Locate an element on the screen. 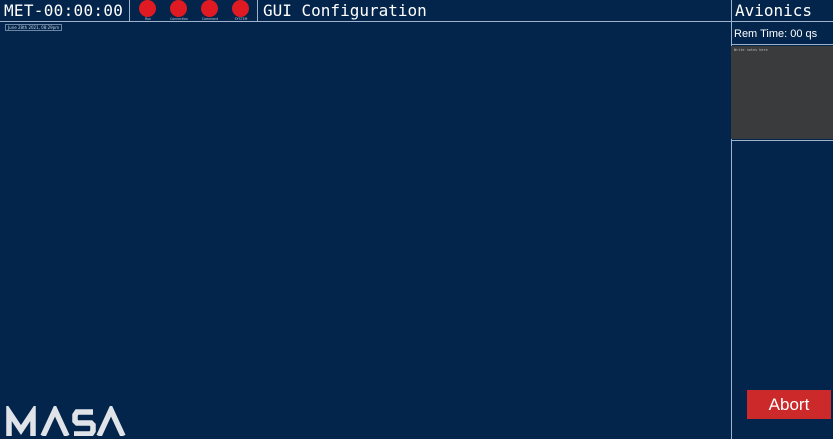 This screenshot has height=439, width=833. masa-logo is located at coordinates (66, 421).